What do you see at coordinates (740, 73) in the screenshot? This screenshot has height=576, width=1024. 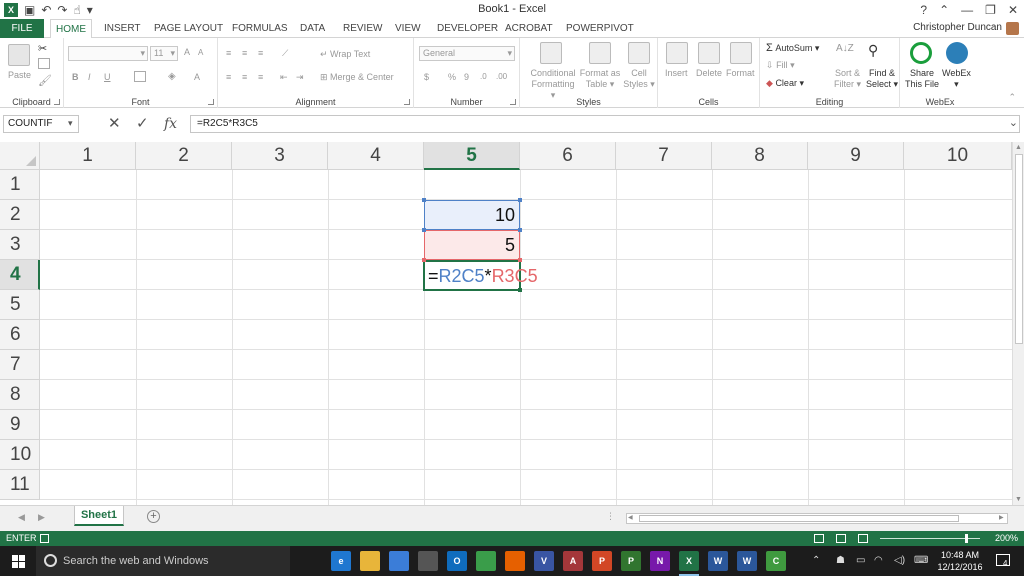 I see `format-cells-button: Format` at bounding box center [740, 73].